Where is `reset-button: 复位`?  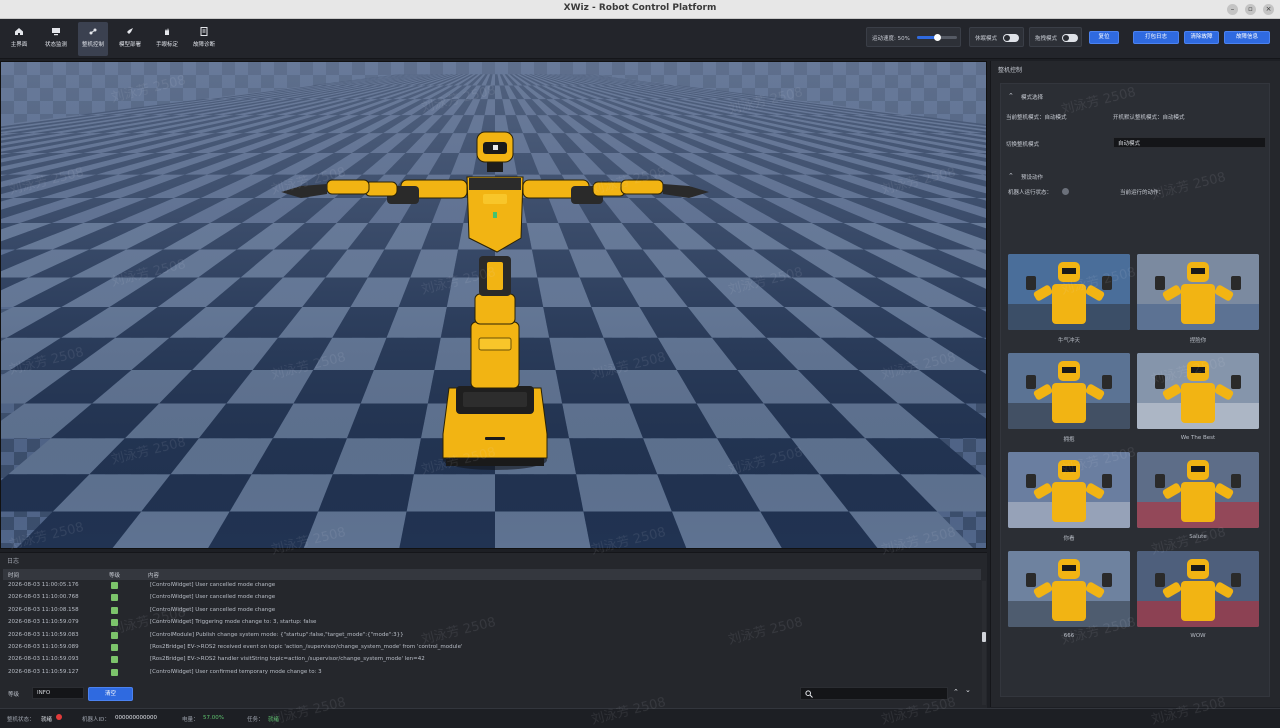
reset-button: 复位 is located at coordinates (1104, 37).